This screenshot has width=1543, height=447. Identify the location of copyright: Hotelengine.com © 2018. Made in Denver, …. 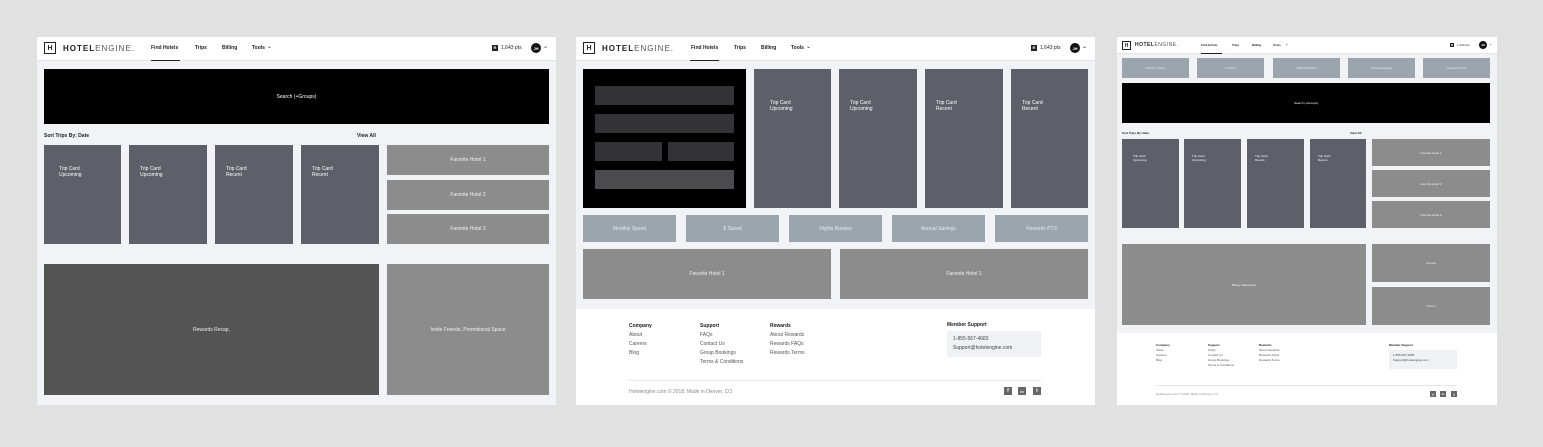
(681, 392).